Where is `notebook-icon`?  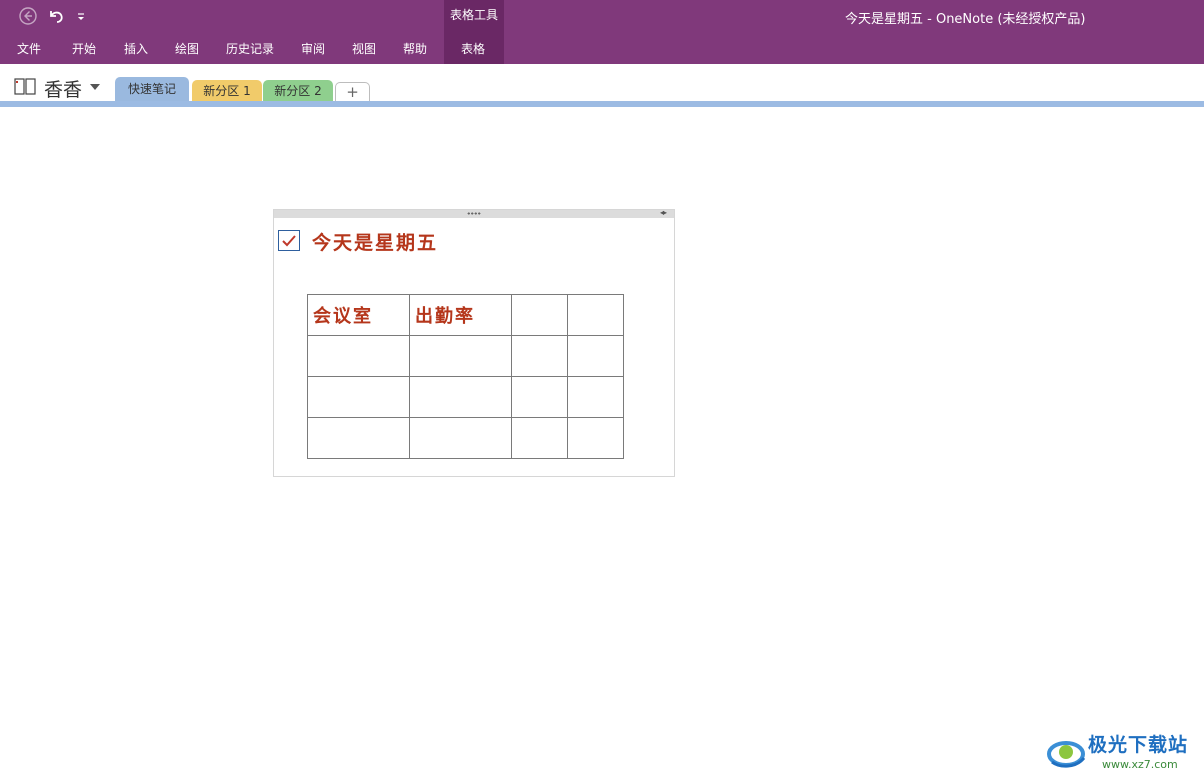 notebook-icon is located at coordinates (25, 87).